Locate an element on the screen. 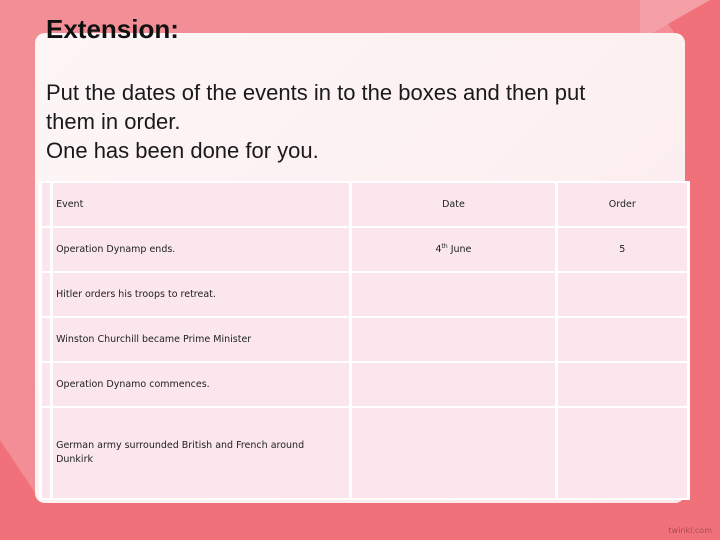  order-cell: 5 is located at coordinates (622, 249).